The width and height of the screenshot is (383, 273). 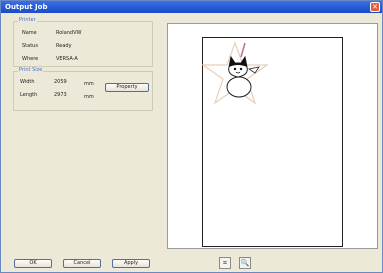 What do you see at coordinates (82, 263) in the screenshot?
I see `cancel-button: Cancel` at bounding box center [82, 263].